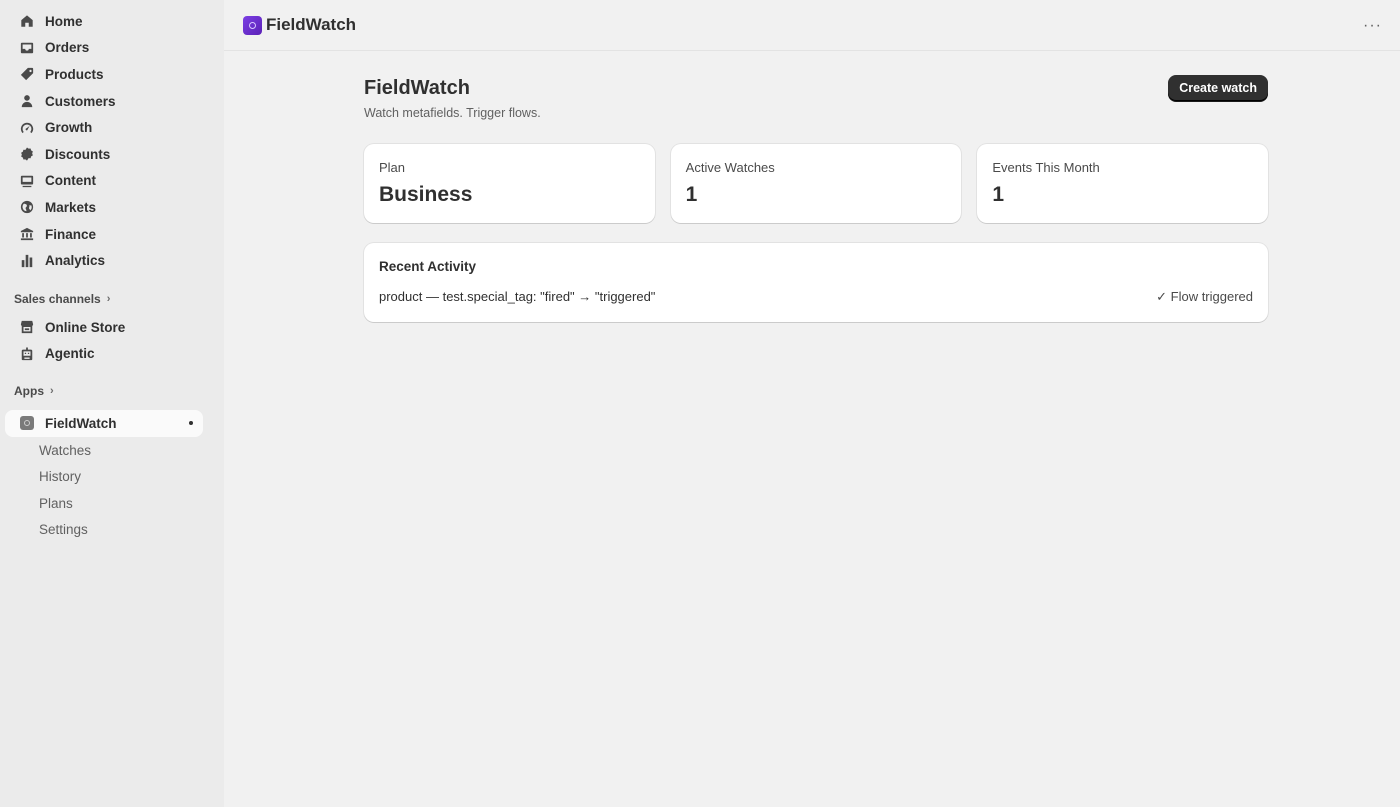 The height and width of the screenshot is (807, 1400). Describe the element at coordinates (730, 167) in the screenshot. I see `stat-label: Active Watches` at that location.